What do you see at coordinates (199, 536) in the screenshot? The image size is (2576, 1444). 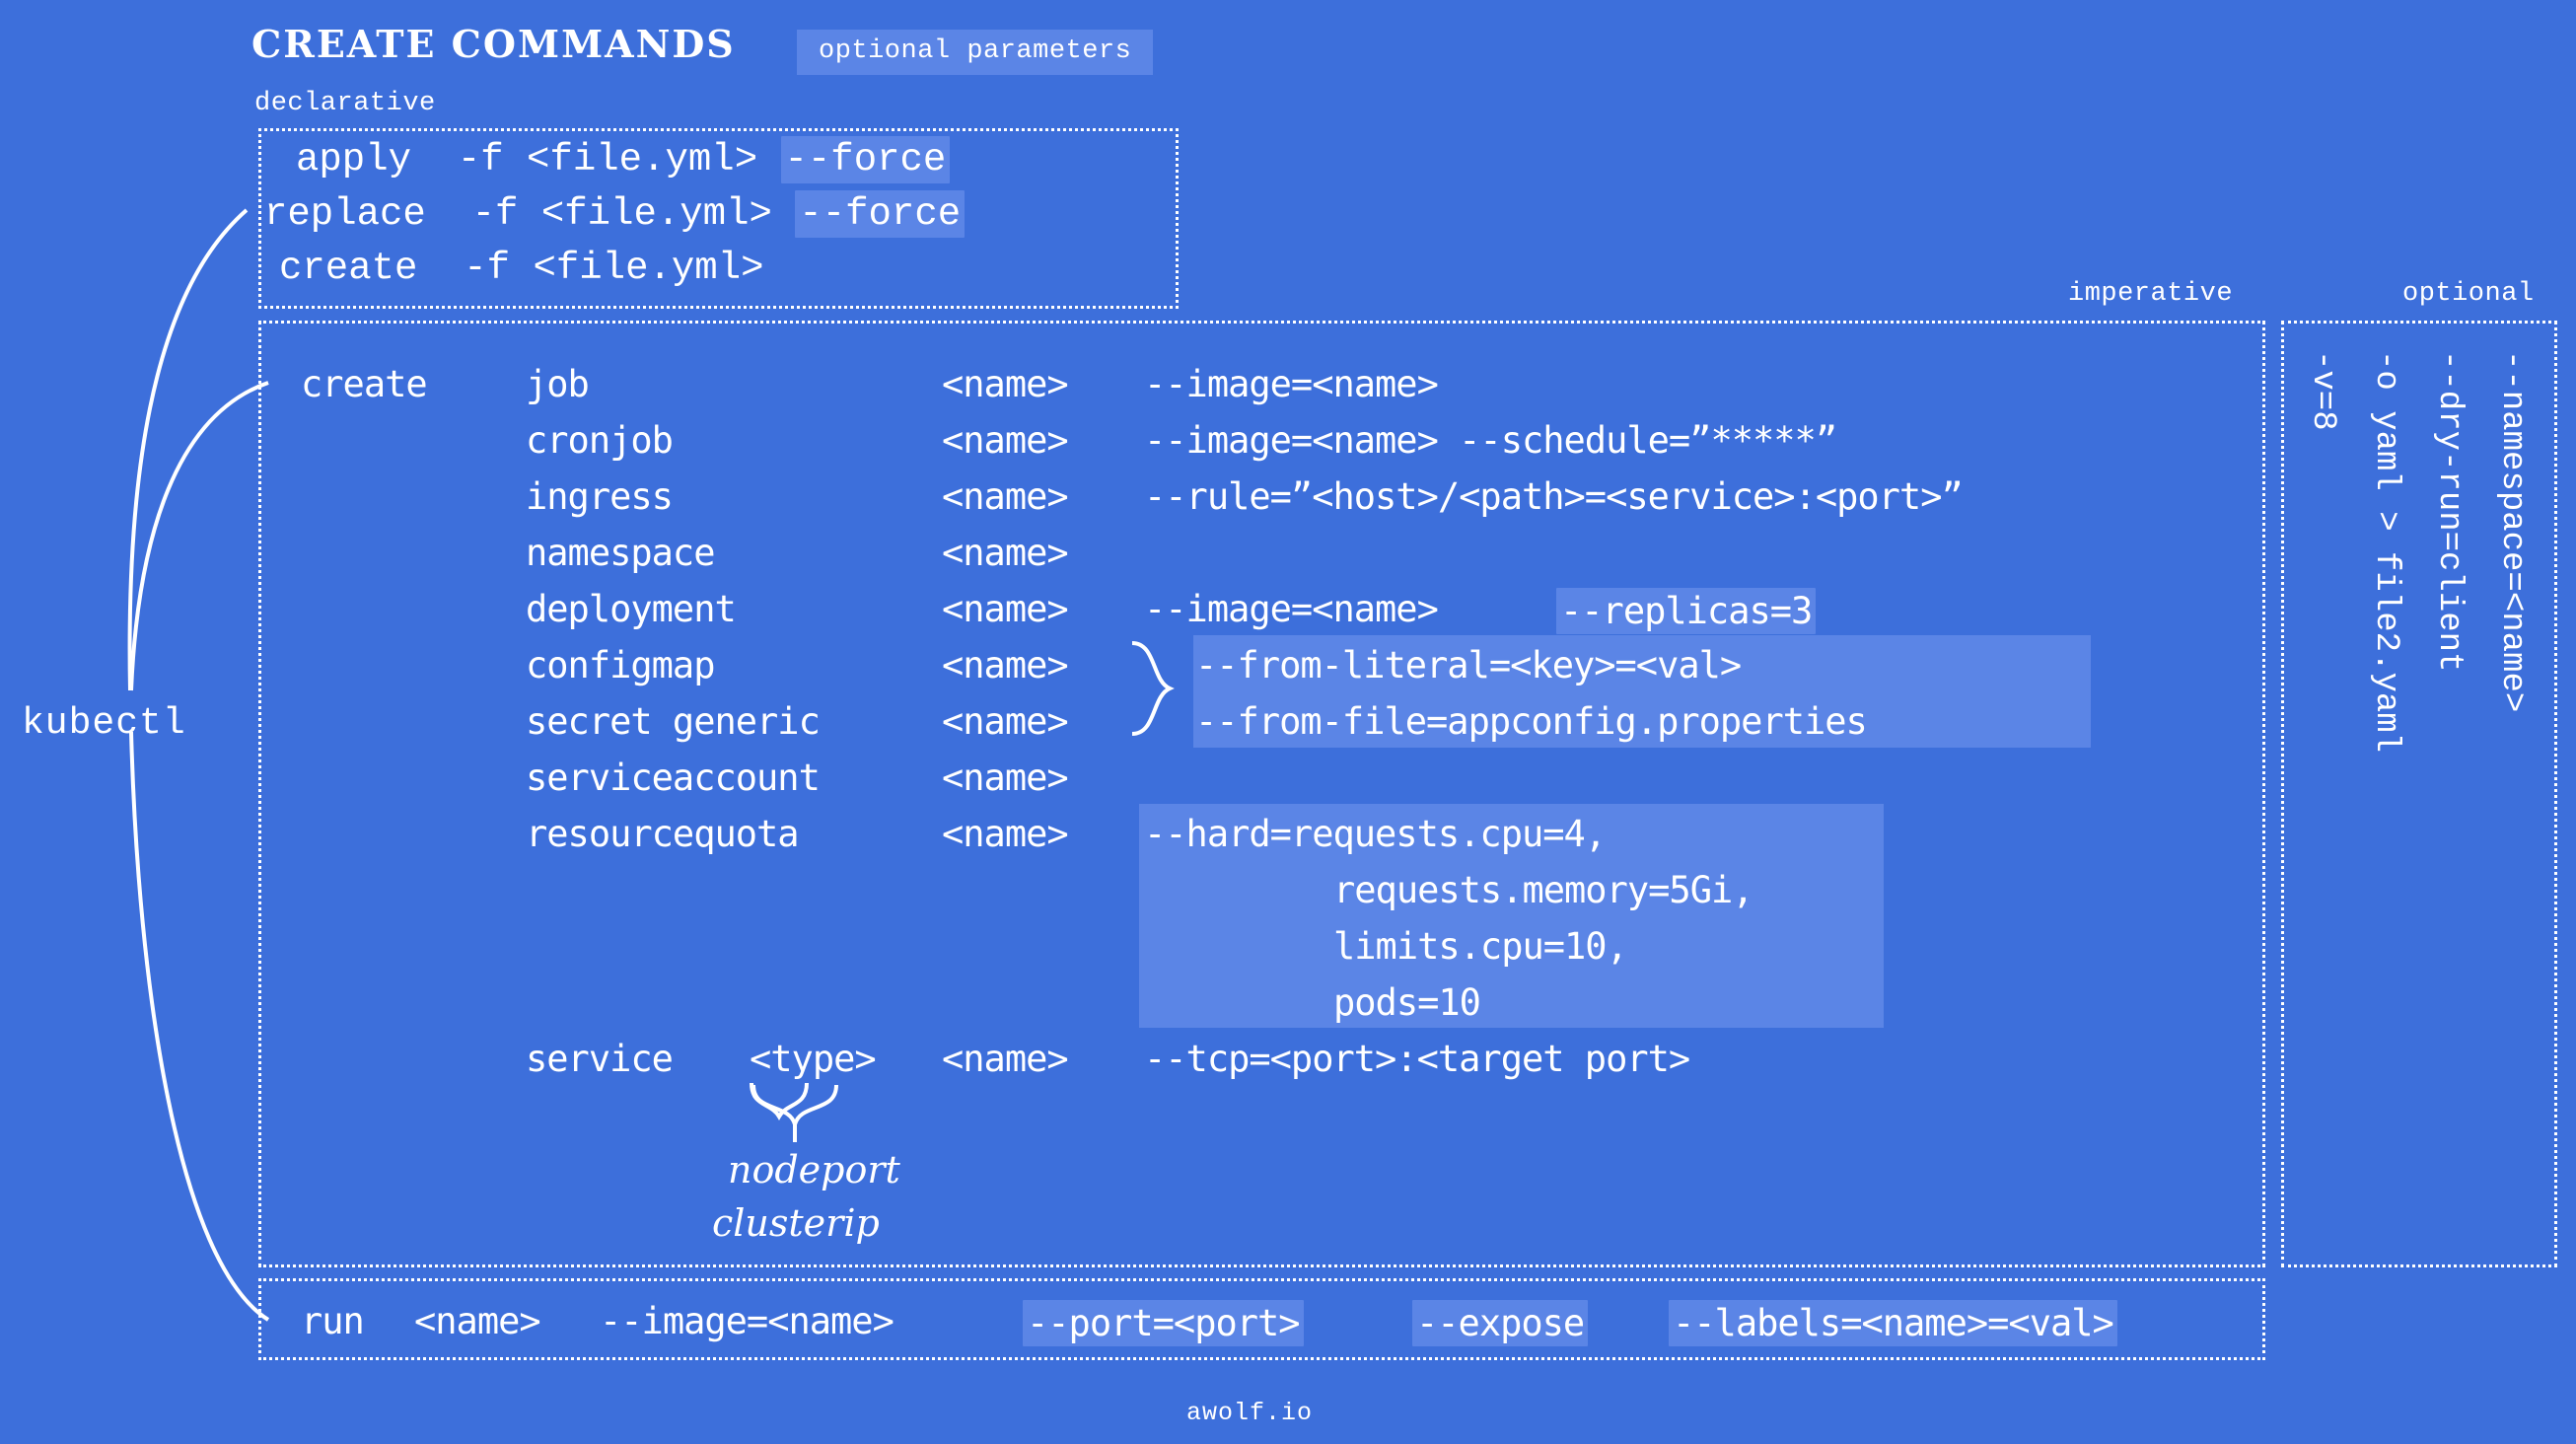 I see `connector-kubectl-to-imperative` at bounding box center [199, 536].